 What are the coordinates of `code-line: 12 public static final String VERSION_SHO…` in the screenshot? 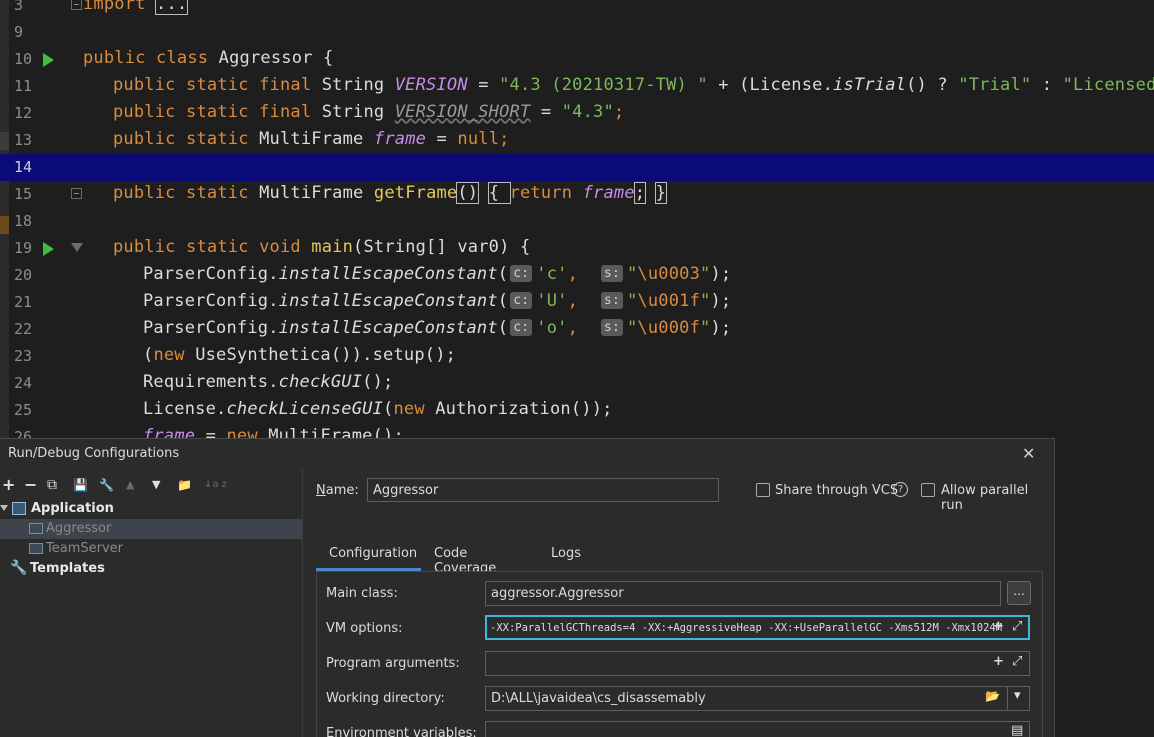 It's located at (577, 113).